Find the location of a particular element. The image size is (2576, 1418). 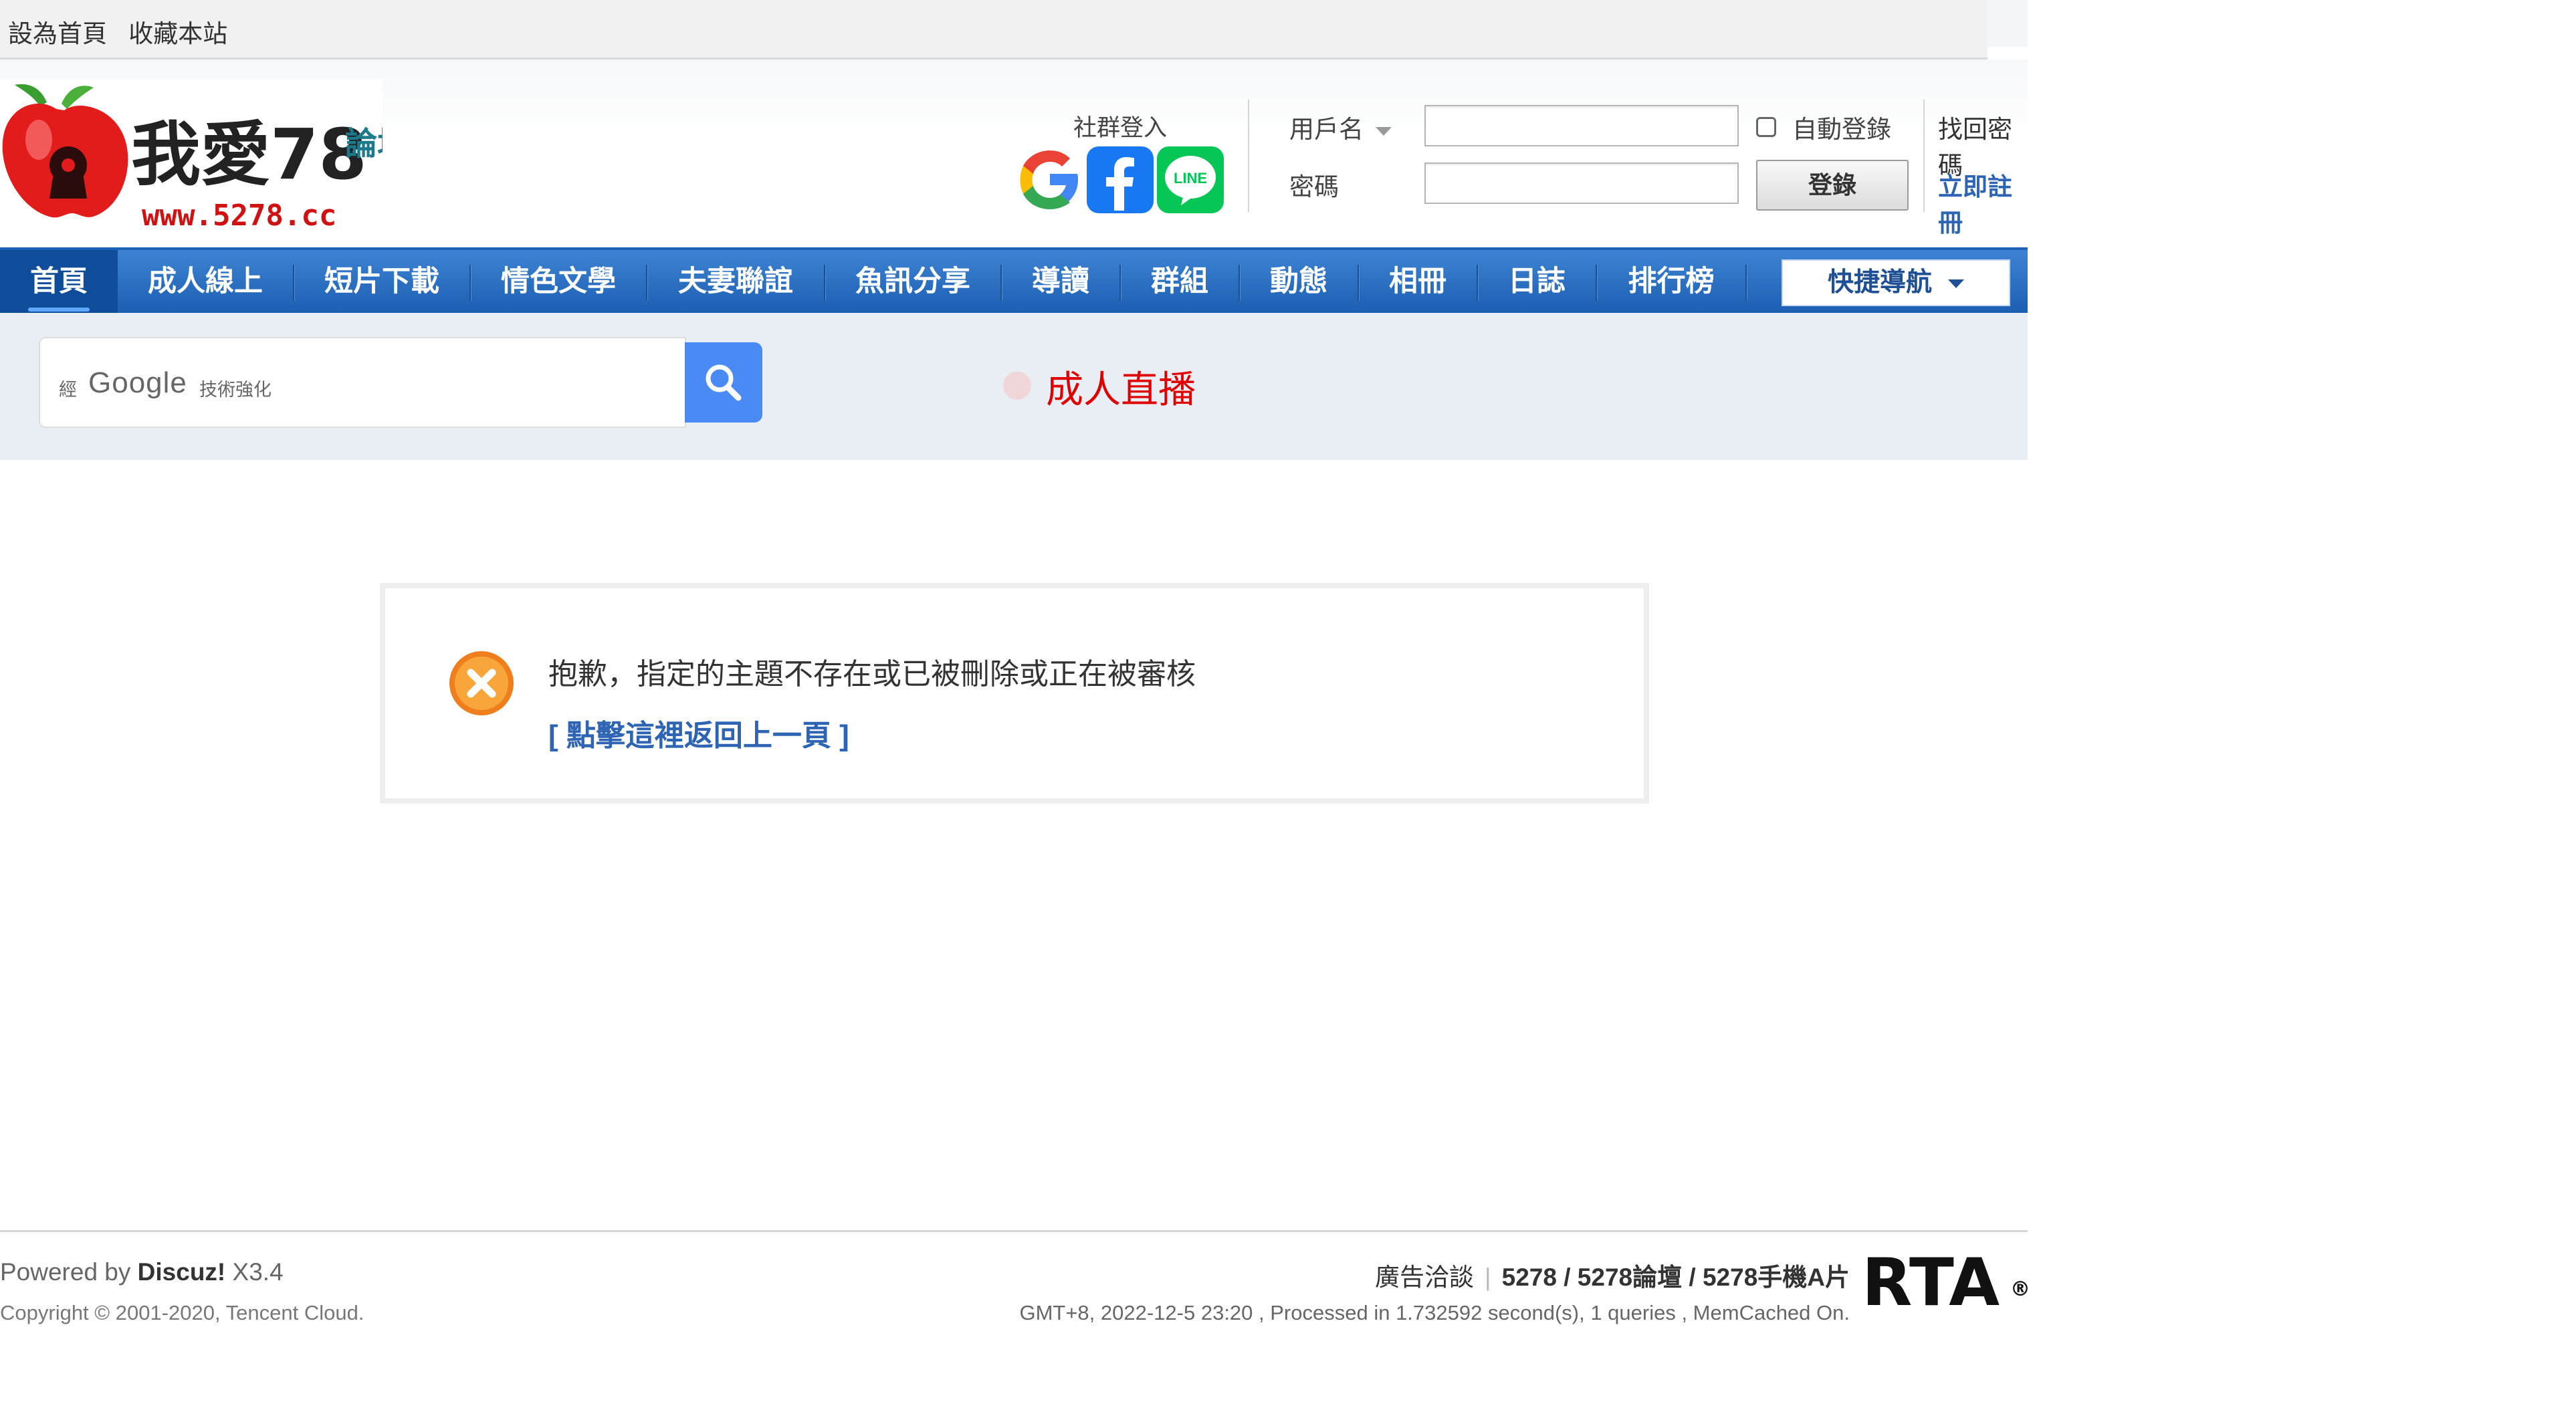

header-separator is located at coordinates (1249, 156).